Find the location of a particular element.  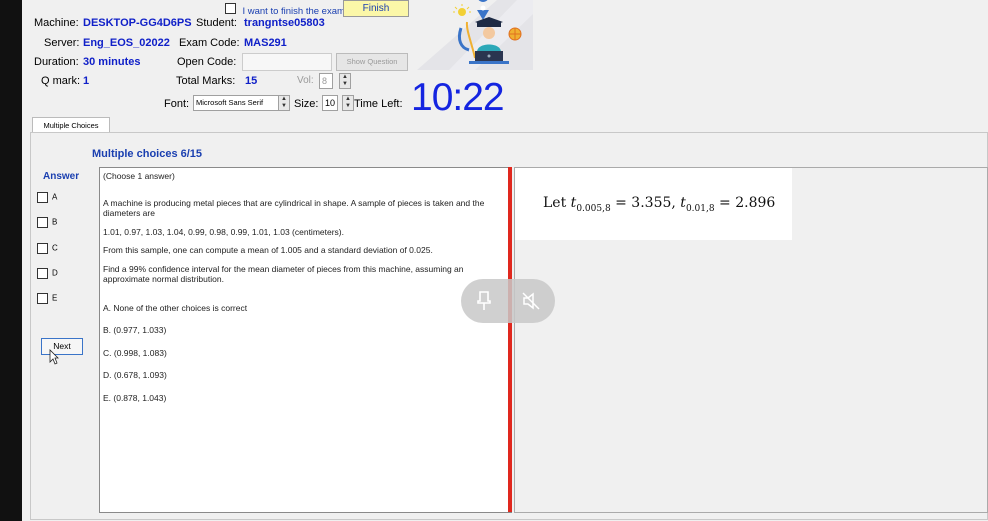

choice-item: A. None of the other choices is correct is located at coordinates (175, 307).